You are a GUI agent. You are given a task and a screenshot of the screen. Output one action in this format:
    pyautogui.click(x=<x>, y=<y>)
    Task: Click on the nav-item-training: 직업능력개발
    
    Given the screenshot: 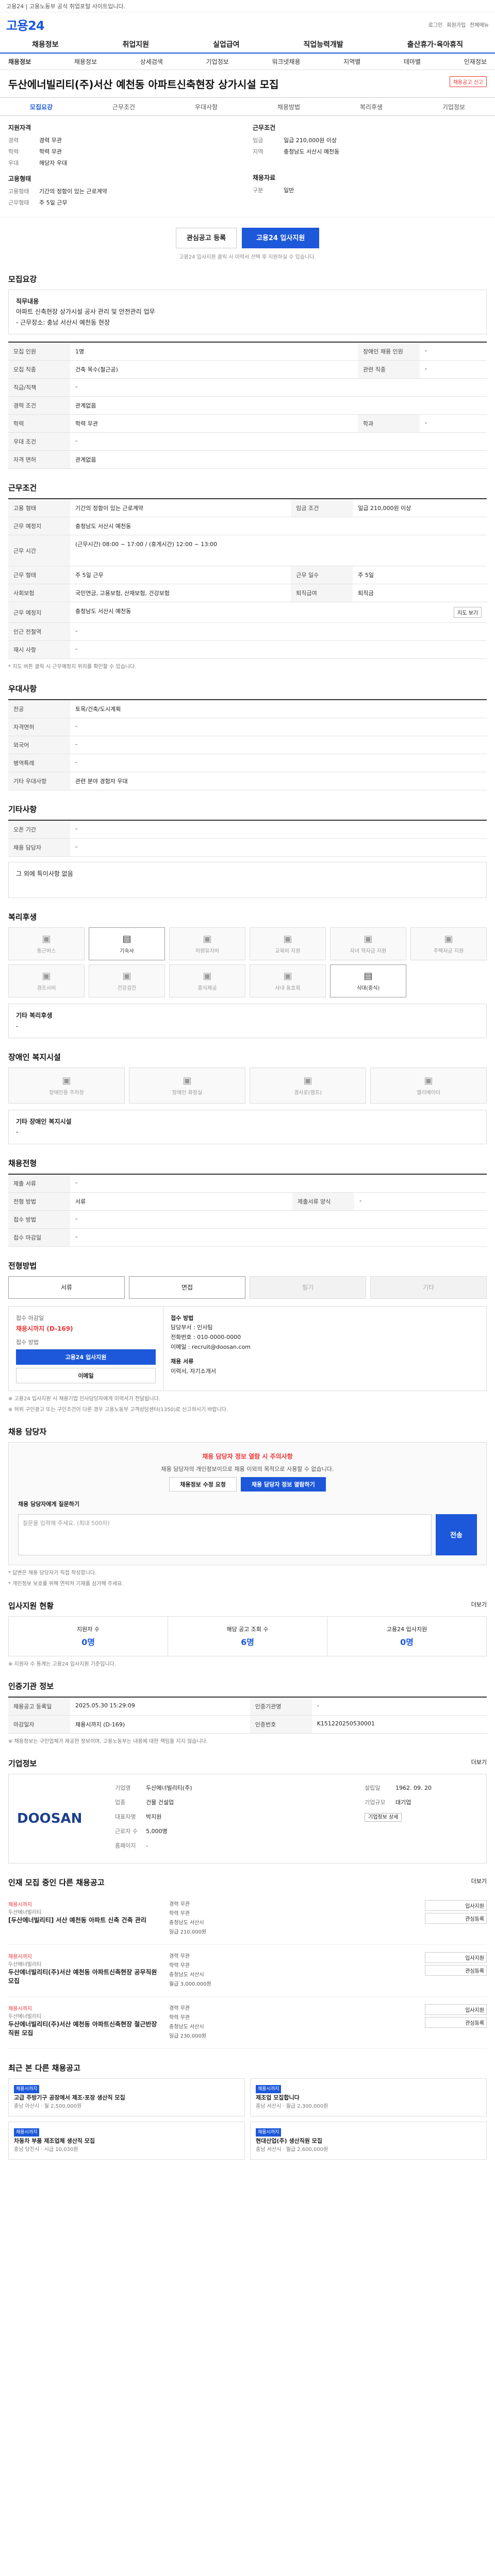 What is the action you would take?
    pyautogui.click(x=323, y=44)
    